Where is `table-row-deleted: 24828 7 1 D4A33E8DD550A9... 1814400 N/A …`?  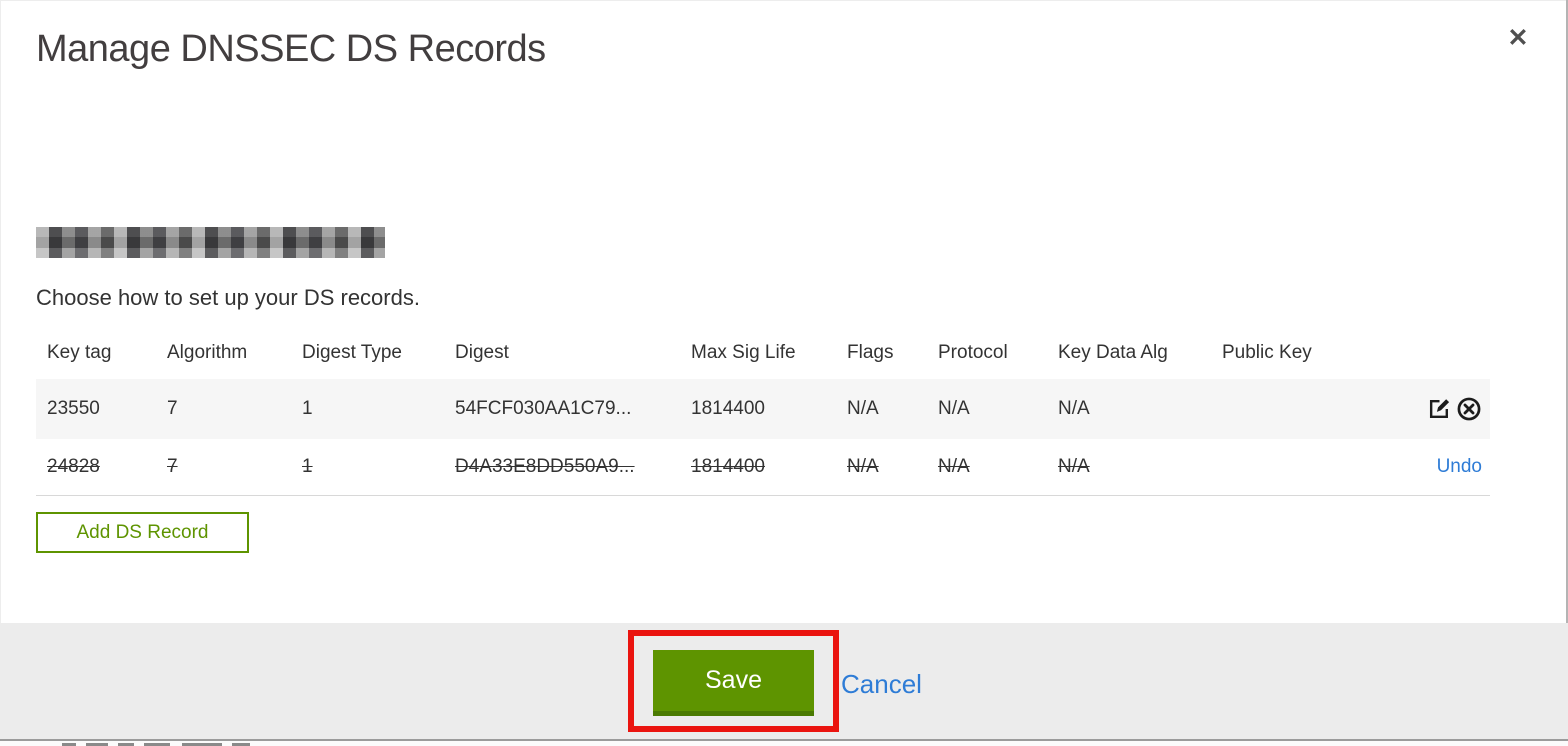 table-row-deleted: 24828 7 1 D4A33E8DD550A9... 1814400 N/A … is located at coordinates (763, 467).